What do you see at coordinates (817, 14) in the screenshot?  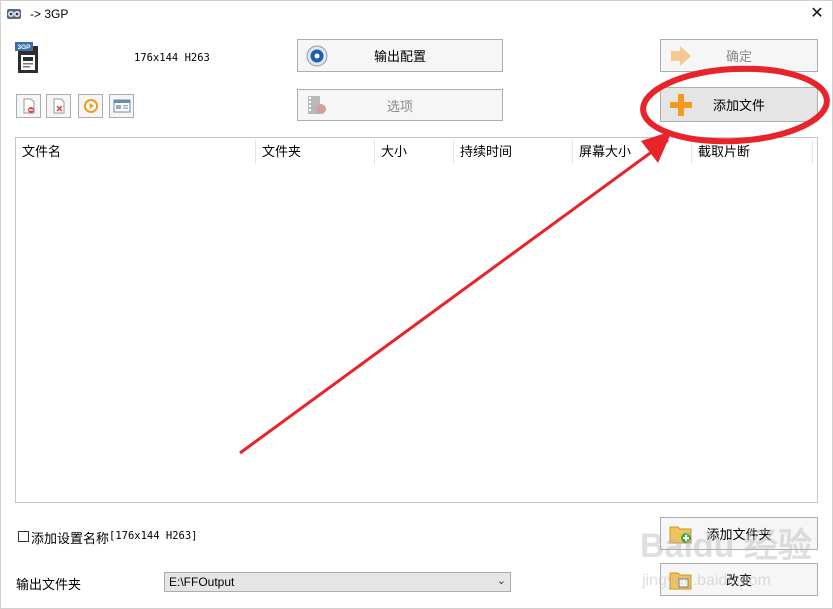 I see `close-button: ✕` at bounding box center [817, 14].